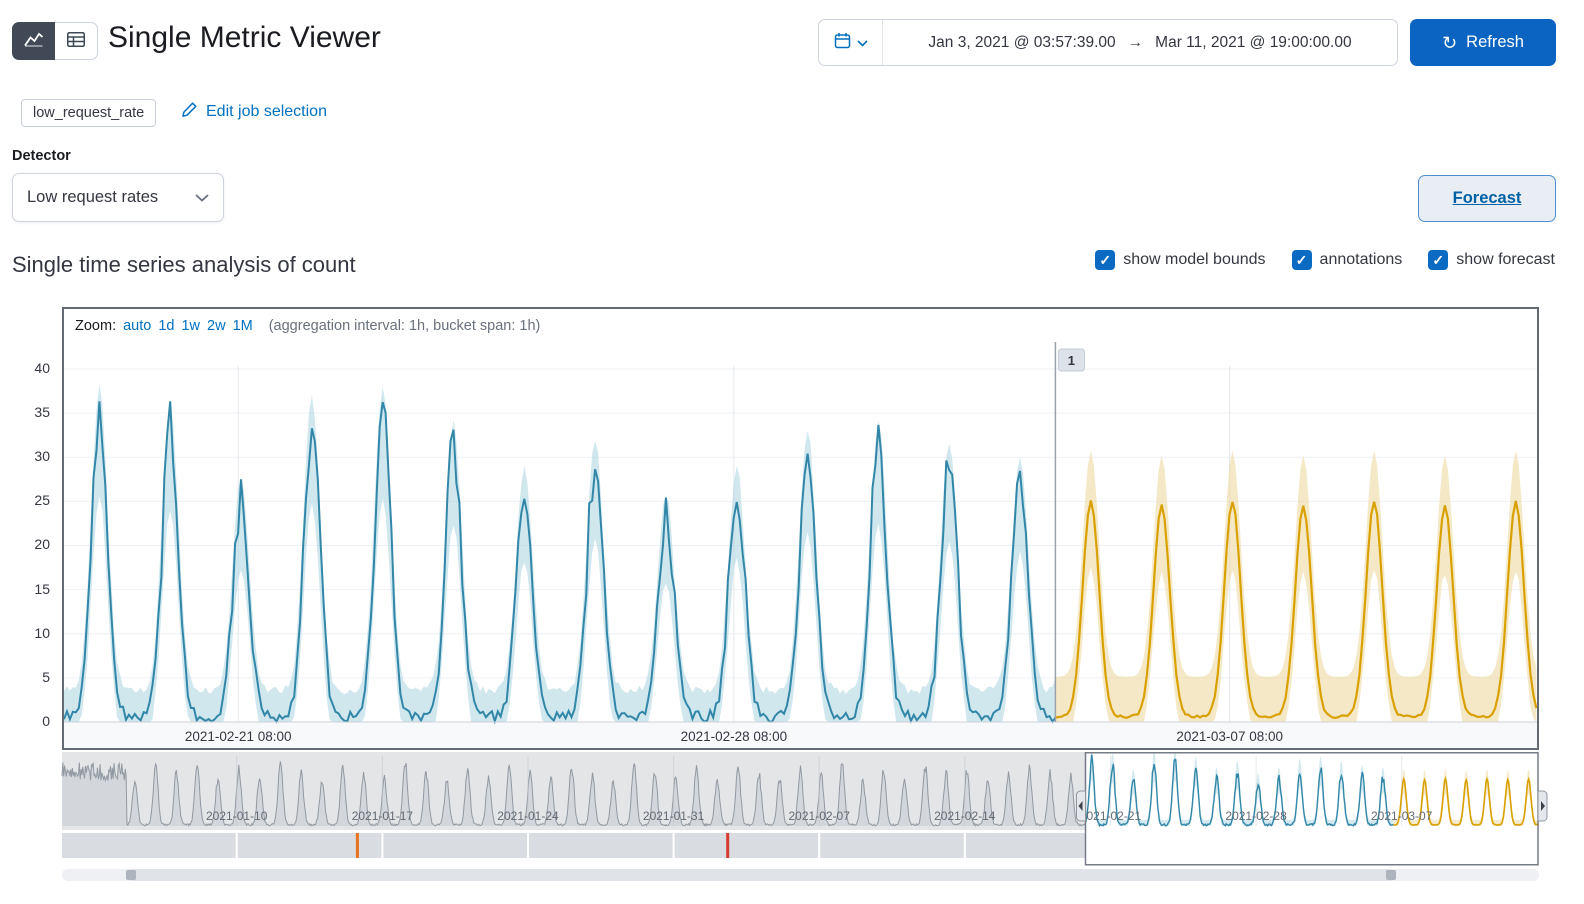  What do you see at coordinates (131, 875) in the screenshot?
I see `scrollbar-handle-left` at bounding box center [131, 875].